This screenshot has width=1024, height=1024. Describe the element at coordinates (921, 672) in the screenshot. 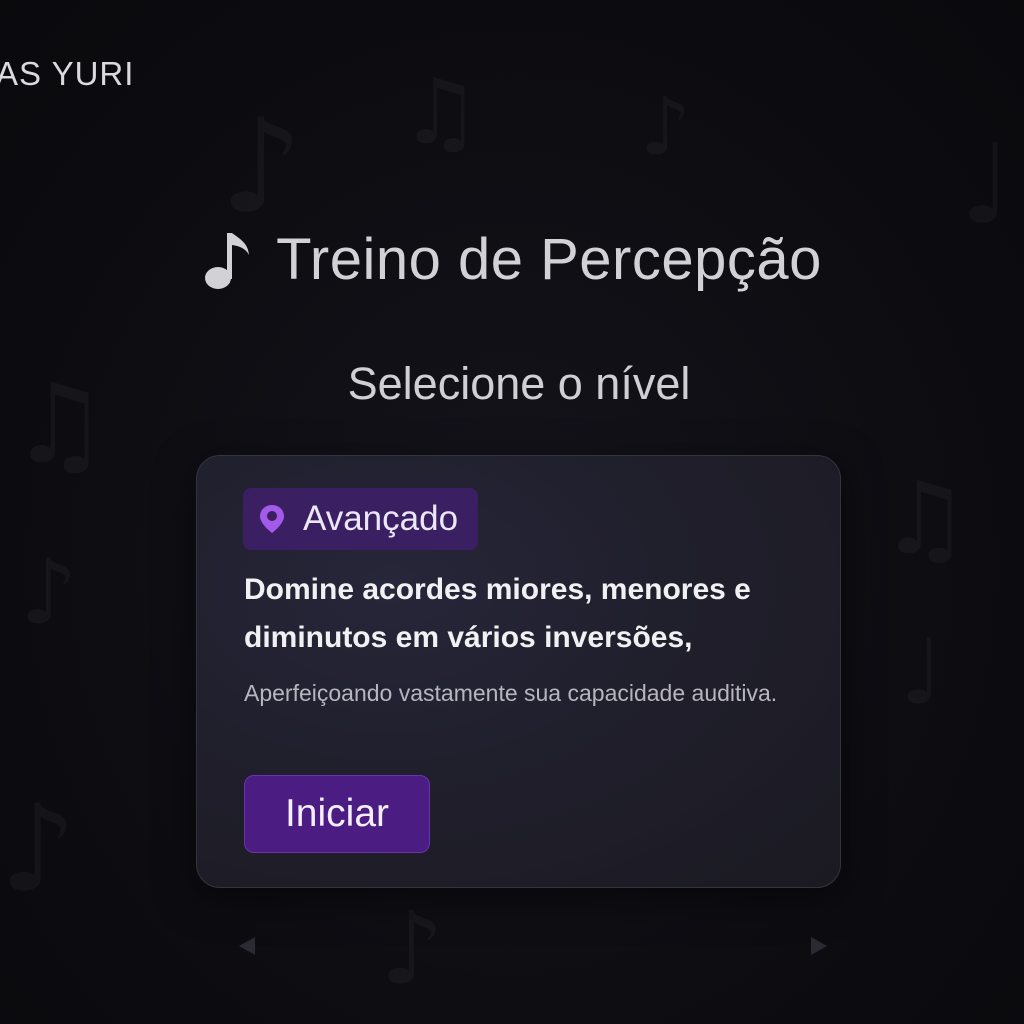

I see `music-note-icon: ♩` at that location.